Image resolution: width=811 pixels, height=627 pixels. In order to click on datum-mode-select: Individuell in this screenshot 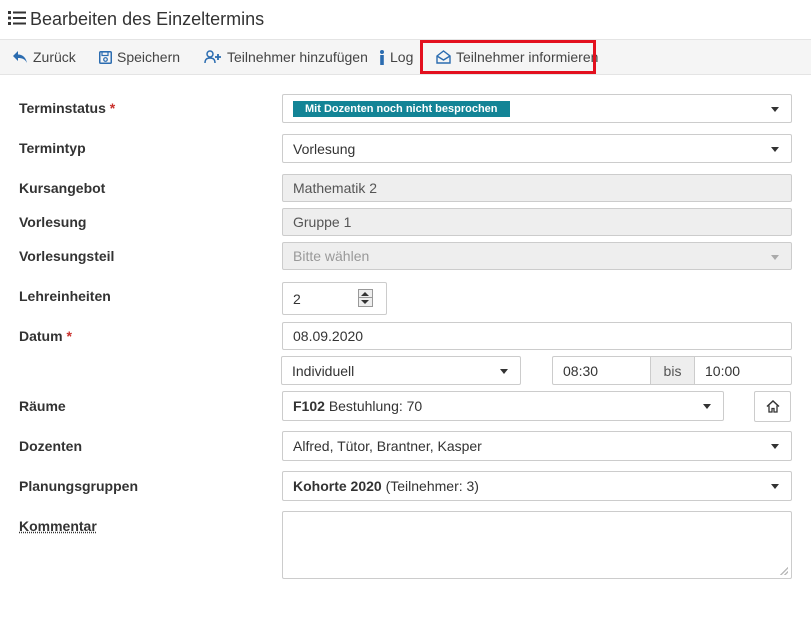, I will do `click(401, 370)`.